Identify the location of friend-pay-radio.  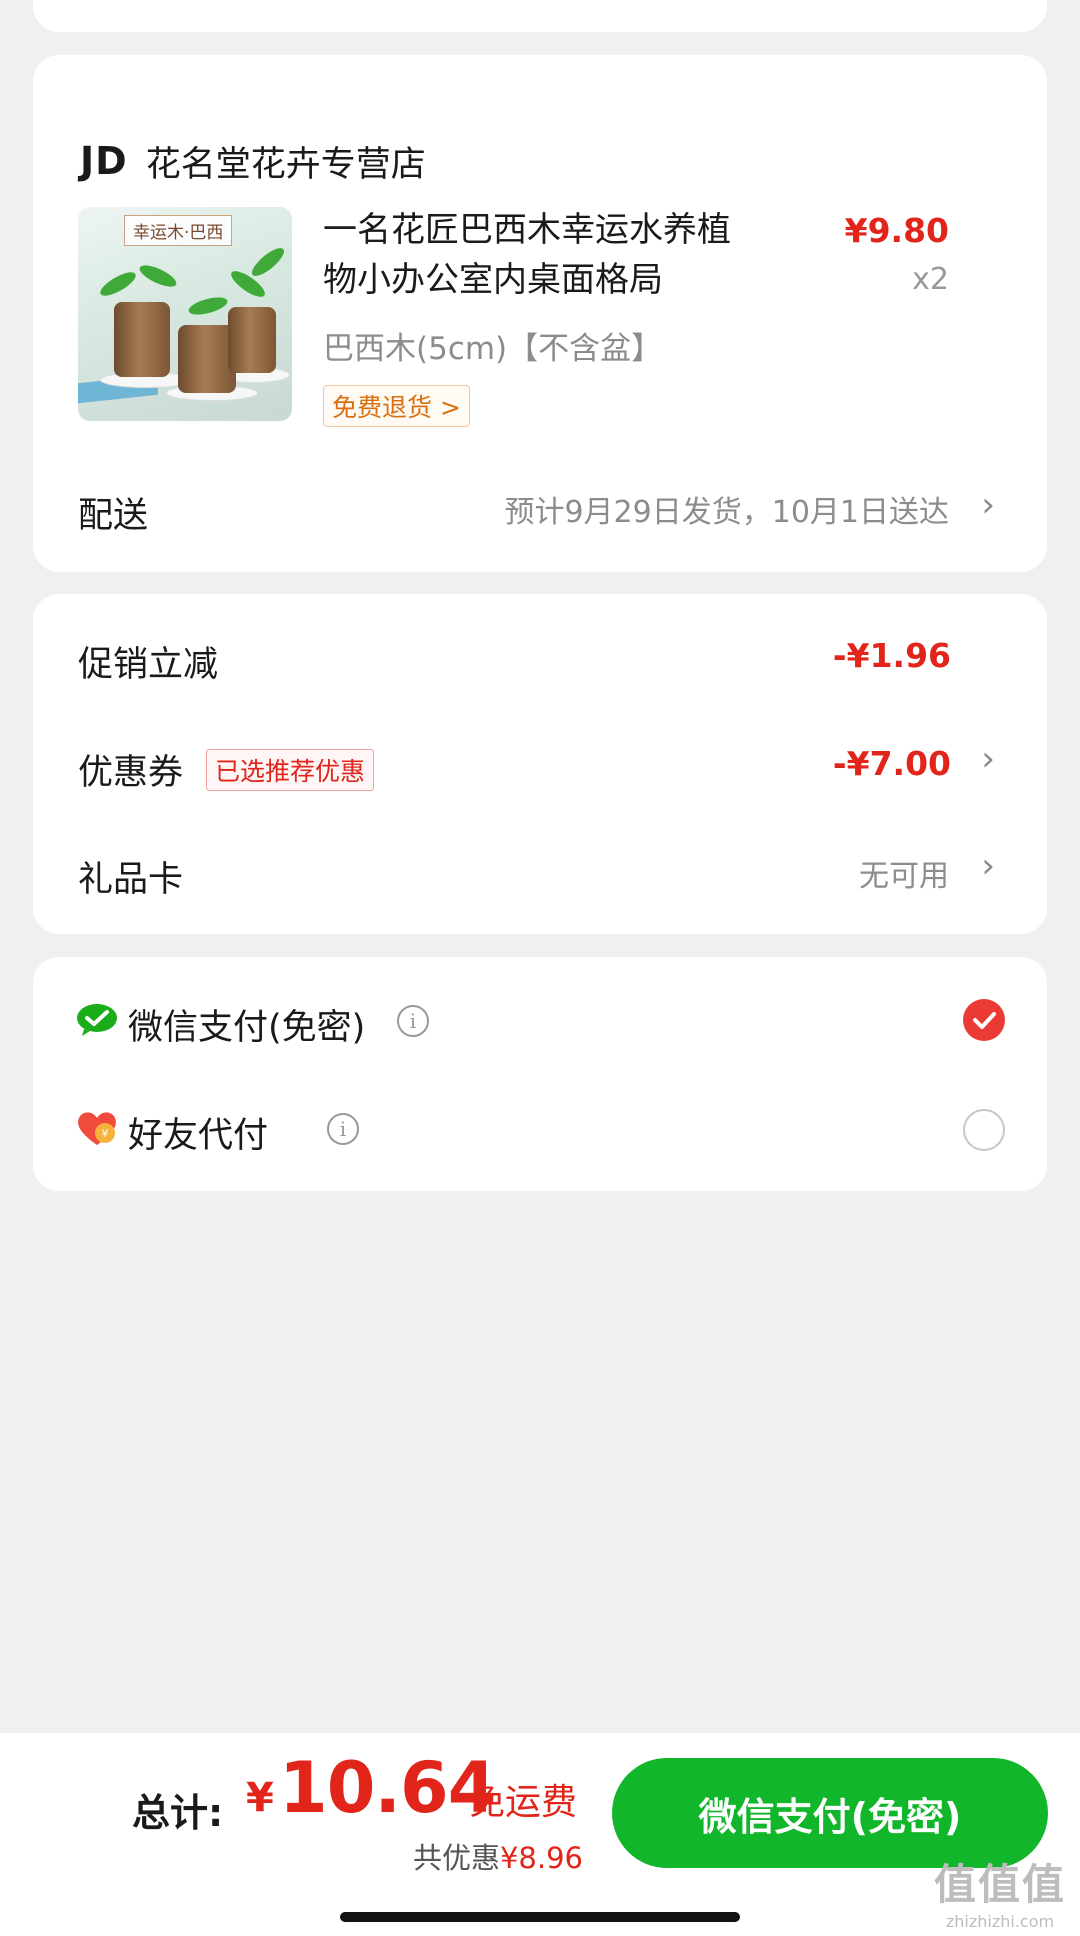
(984, 1130).